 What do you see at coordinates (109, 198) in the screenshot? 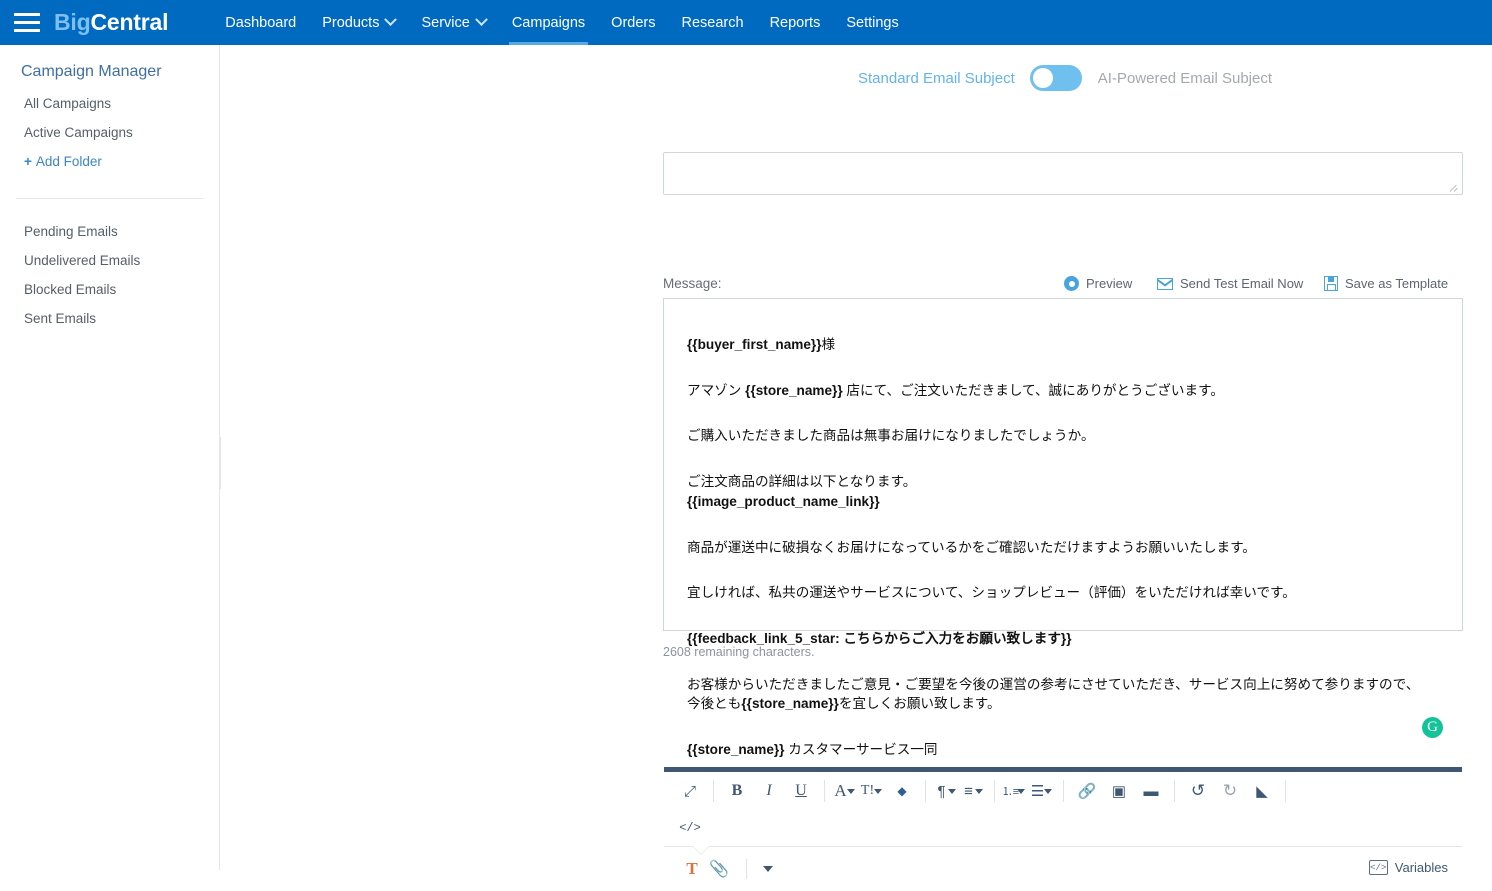
I see `sidebar-divider` at bounding box center [109, 198].